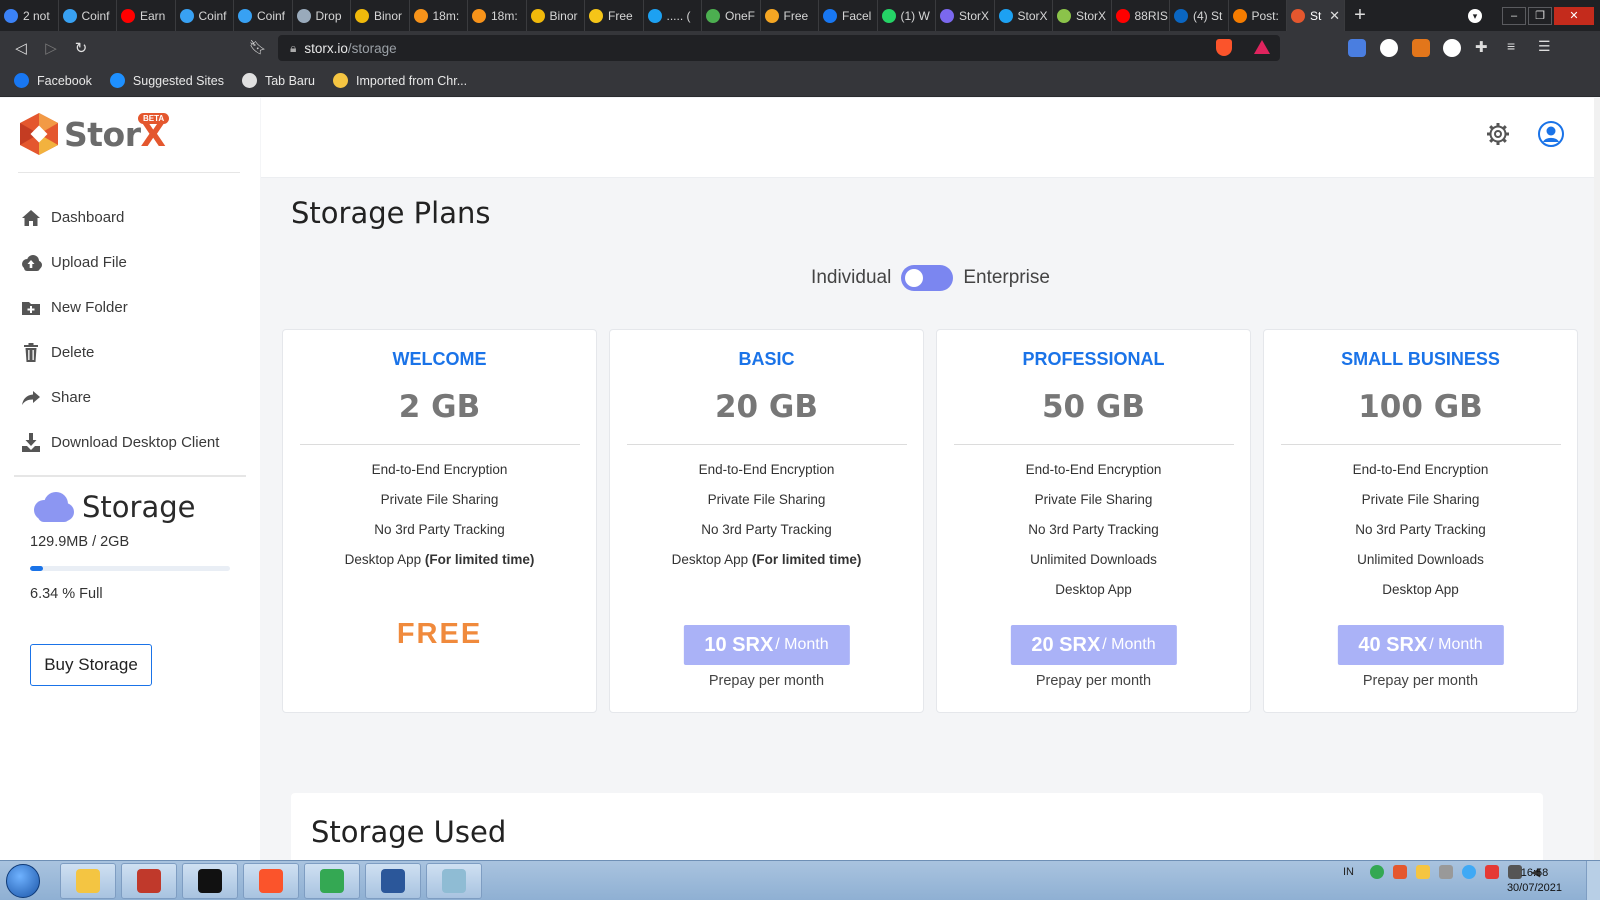  What do you see at coordinates (271, 881) in the screenshot?
I see `taskbar-app-brave` at bounding box center [271, 881].